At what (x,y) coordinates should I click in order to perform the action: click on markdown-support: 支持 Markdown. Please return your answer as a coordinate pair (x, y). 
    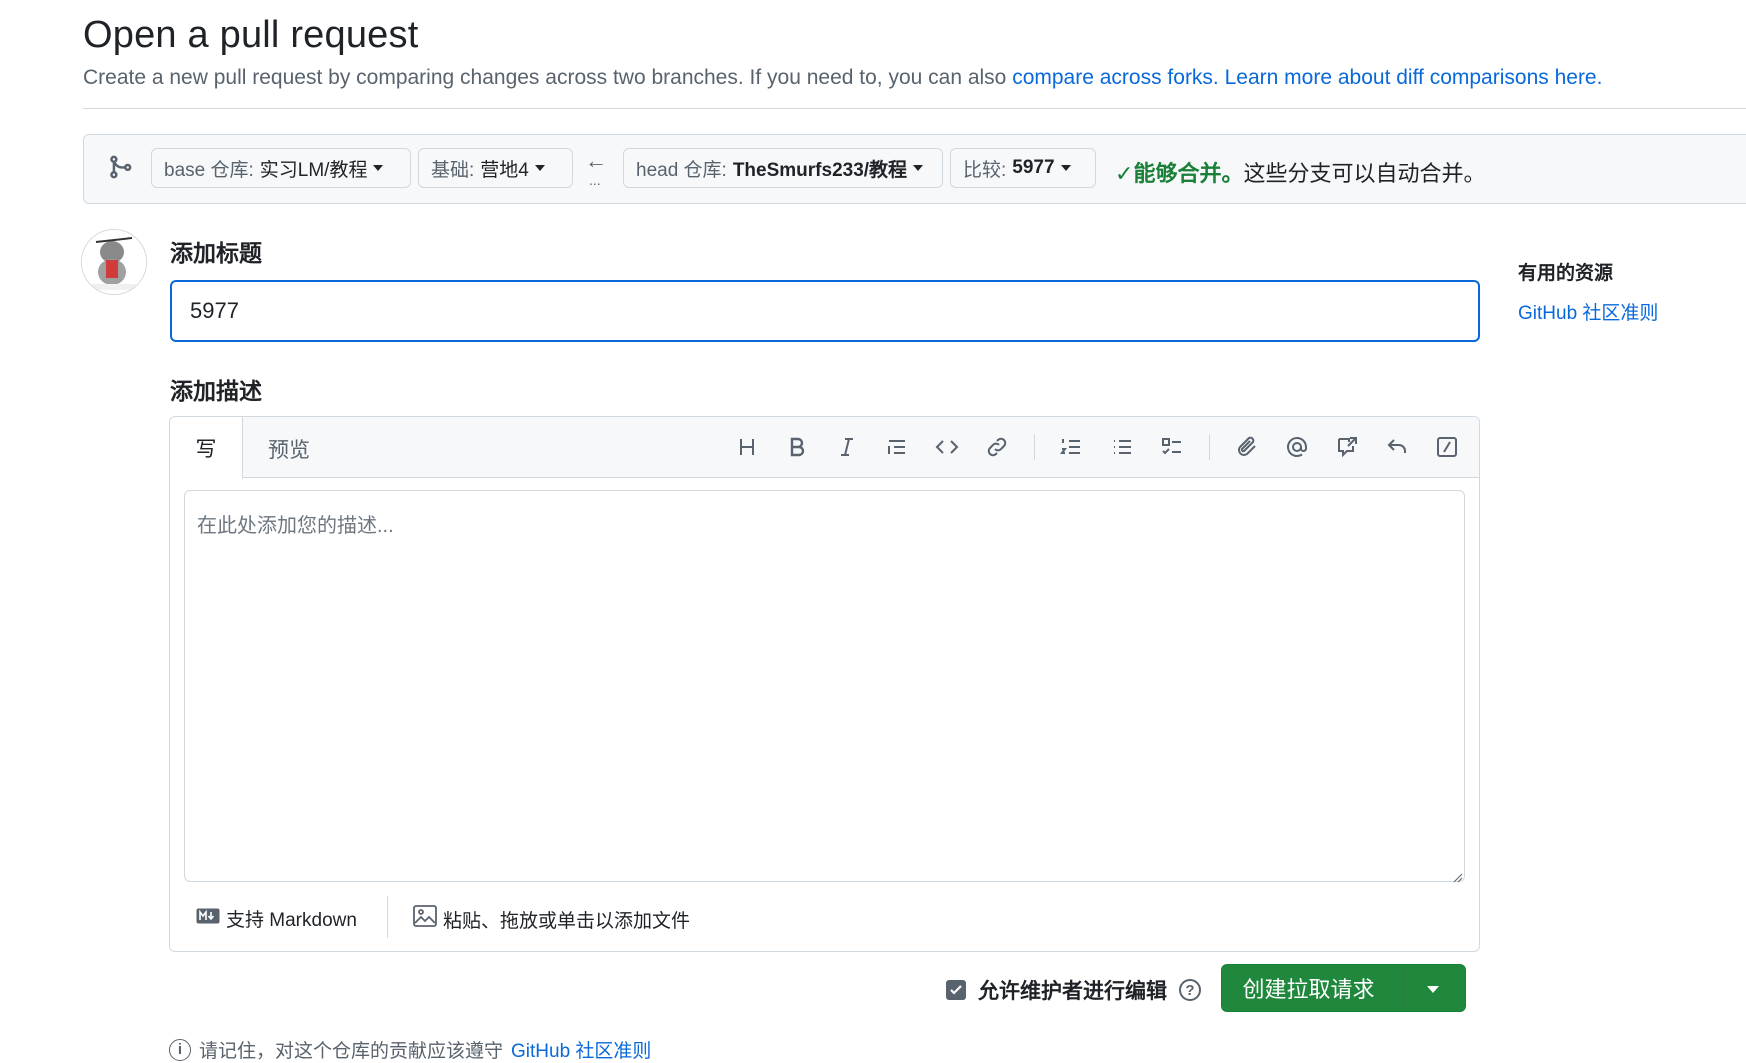
    Looking at the image, I should click on (276, 918).